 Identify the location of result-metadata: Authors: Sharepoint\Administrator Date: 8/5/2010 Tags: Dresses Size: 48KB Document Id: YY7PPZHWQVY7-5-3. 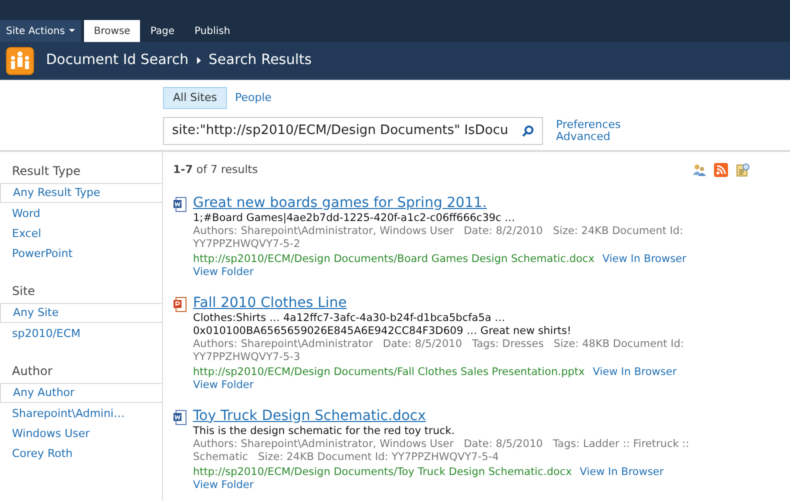
(439, 351).